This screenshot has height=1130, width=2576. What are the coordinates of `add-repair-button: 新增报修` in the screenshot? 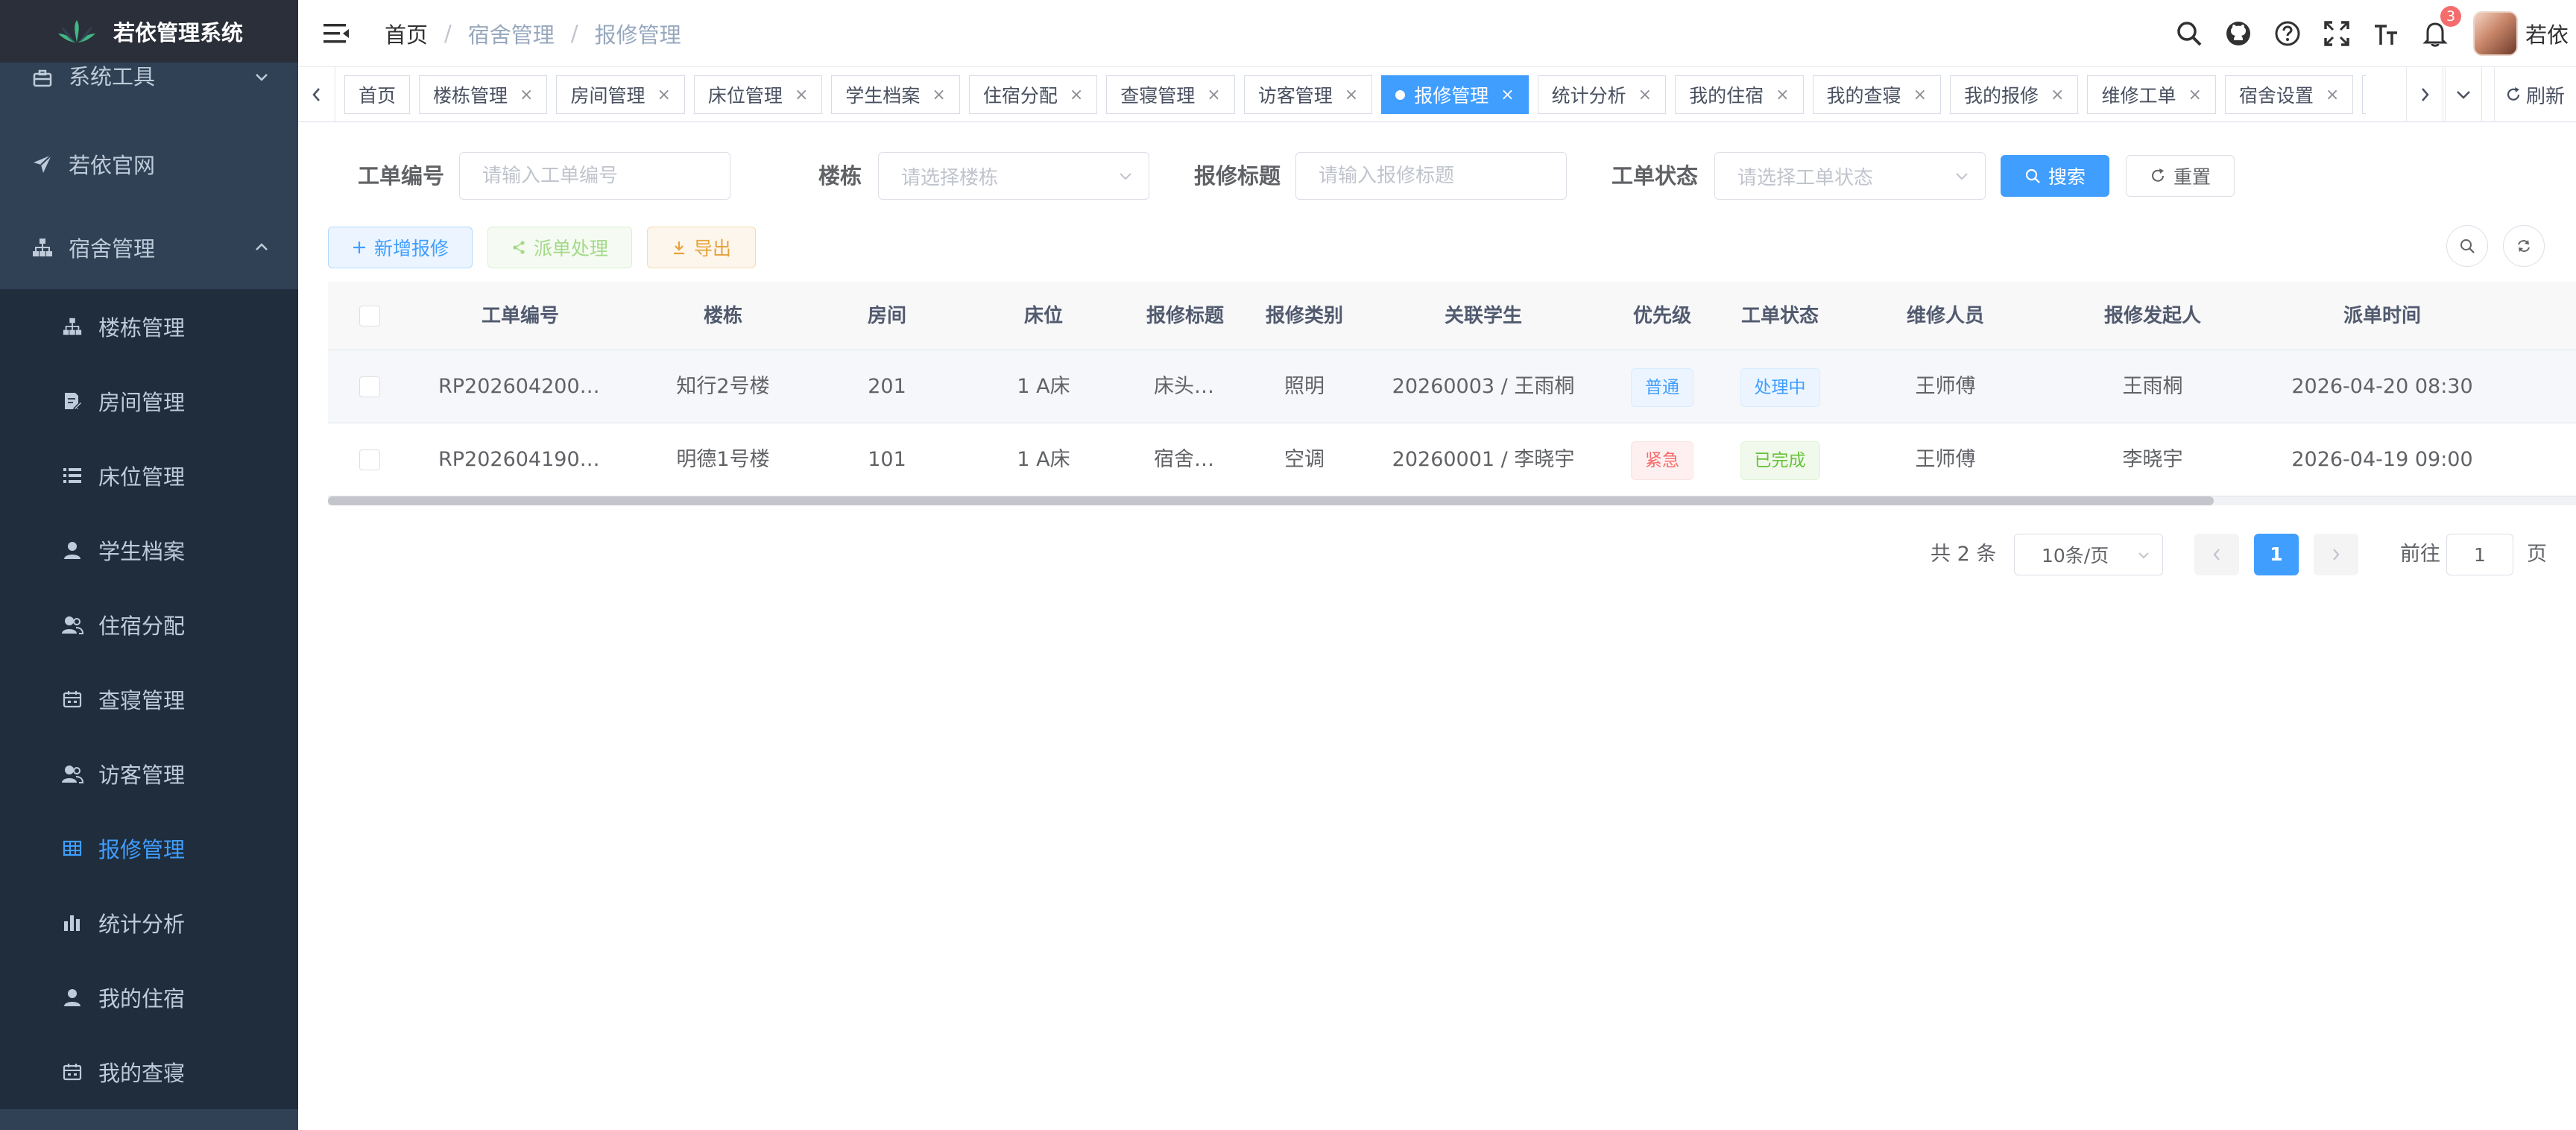 It's located at (401, 247).